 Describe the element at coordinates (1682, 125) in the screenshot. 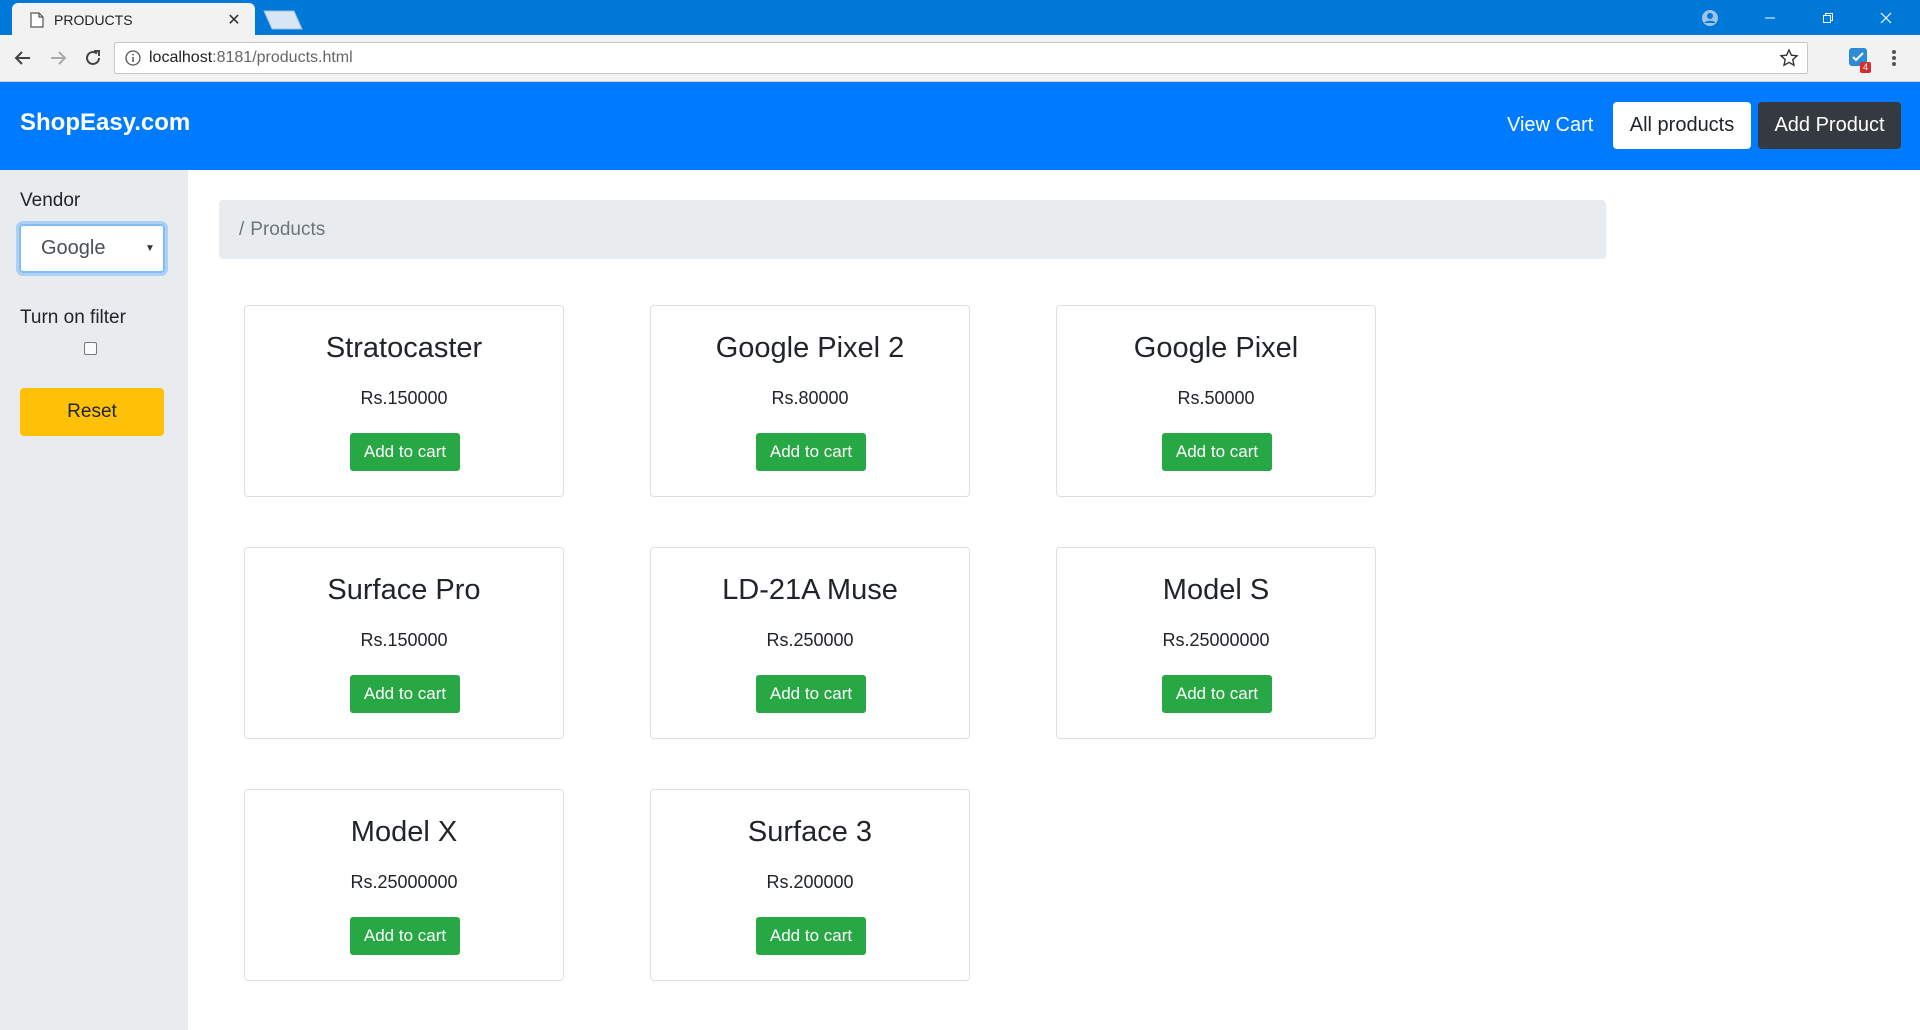

I see `all-products-button: All products` at that location.